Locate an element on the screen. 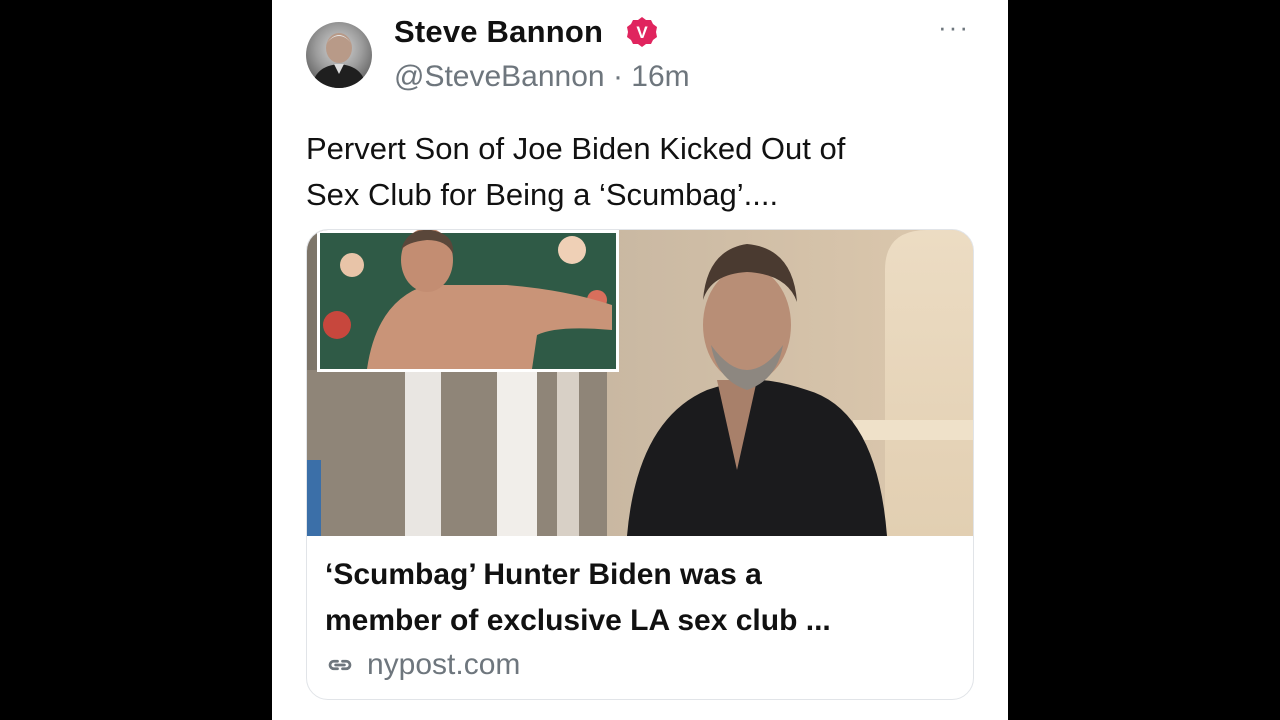 This screenshot has width=1280, height=720. author-display-name: Steve Bannon is located at coordinates (498, 32).